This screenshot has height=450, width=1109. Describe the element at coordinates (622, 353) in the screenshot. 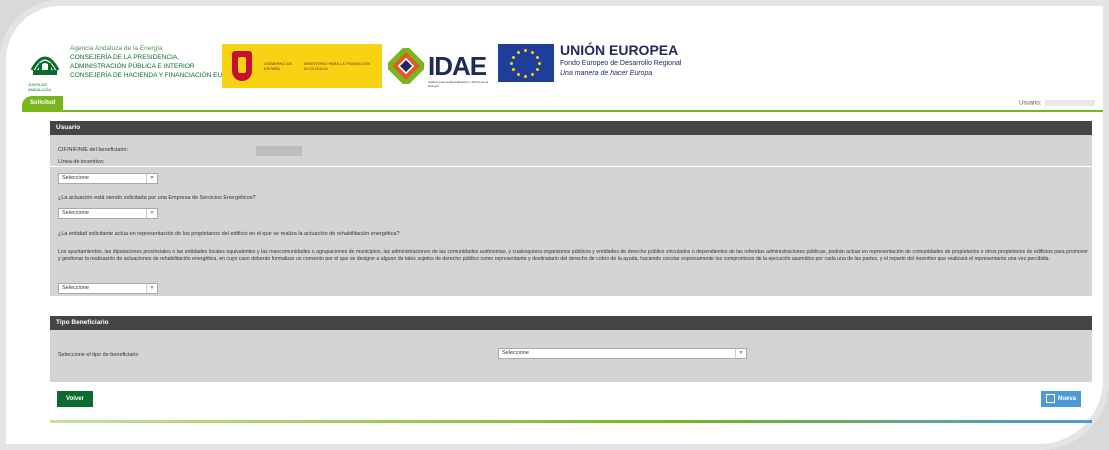

I see `tipo-select: Seleccione ▼` at that location.